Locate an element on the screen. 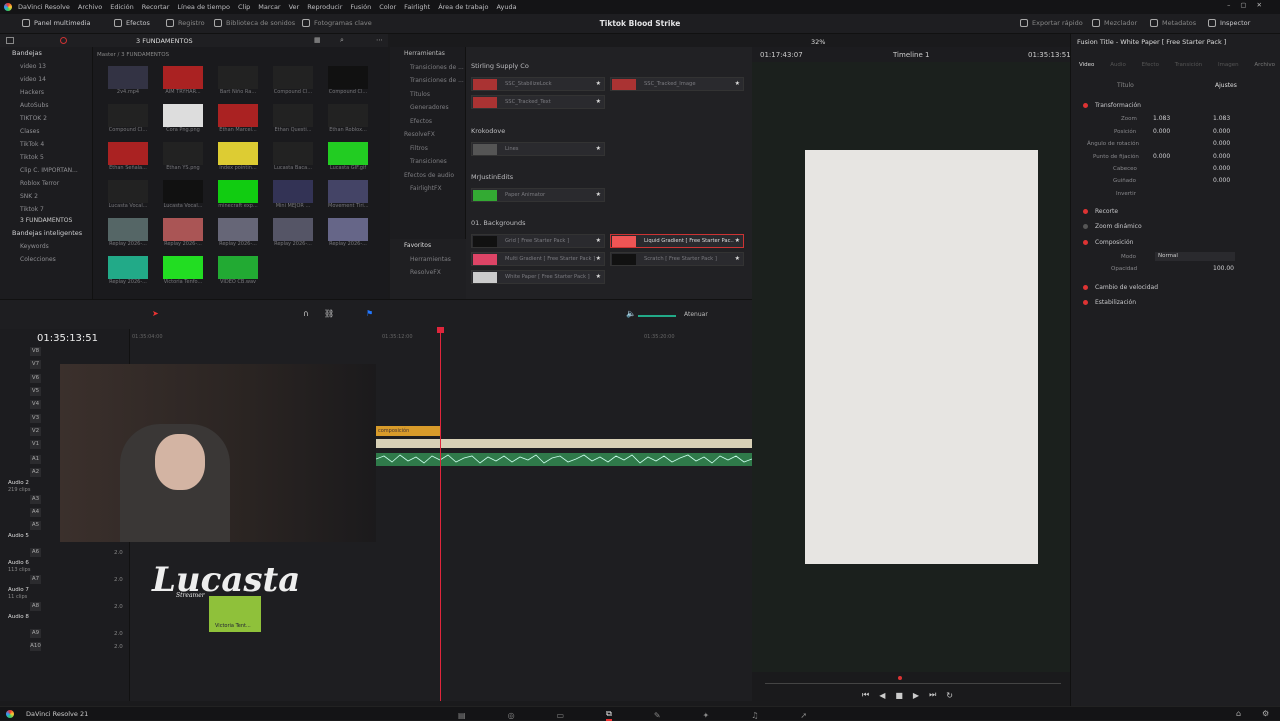 This screenshot has height=721, width=1280. volume-slider is located at coordinates (657, 316).